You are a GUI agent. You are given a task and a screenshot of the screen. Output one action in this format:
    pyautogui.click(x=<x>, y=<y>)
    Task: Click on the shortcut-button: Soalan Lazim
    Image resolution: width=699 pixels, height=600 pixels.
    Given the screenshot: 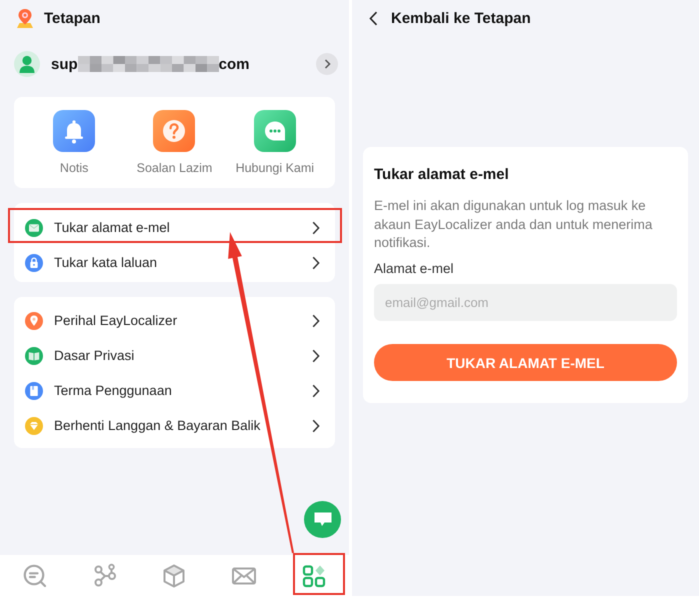 What is the action you would take?
    pyautogui.click(x=174, y=142)
    